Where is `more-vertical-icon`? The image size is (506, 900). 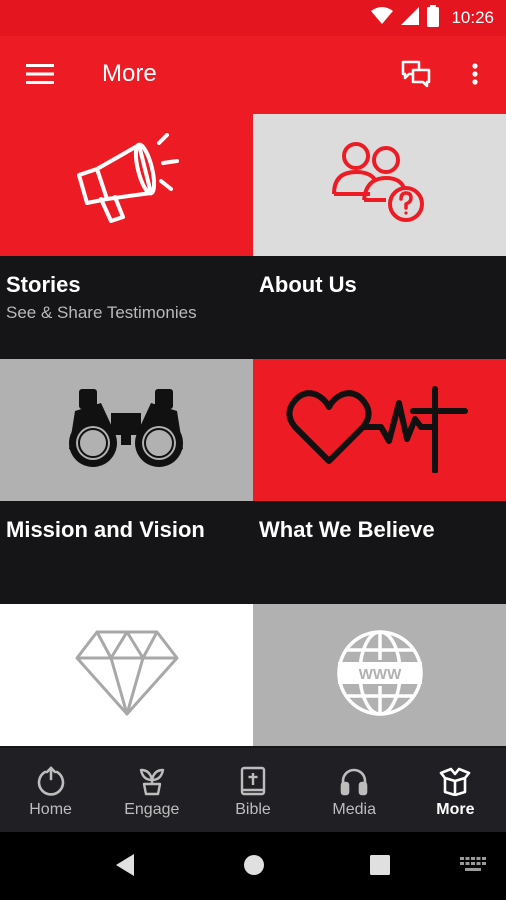 more-vertical-icon is located at coordinates (475, 76).